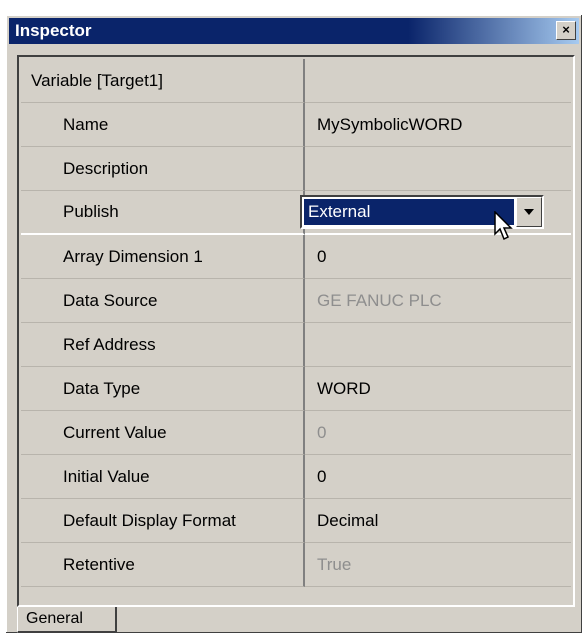  I want to click on property-row-name: Name MySymbolicWORD, so click(296, 125).